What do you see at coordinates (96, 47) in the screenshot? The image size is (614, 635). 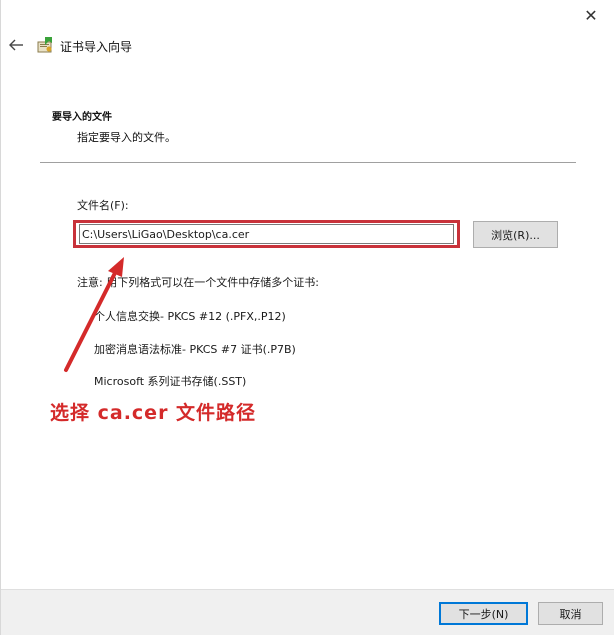 I see `wizard-title: 证书导入向导` at bounding box center [96, 47].